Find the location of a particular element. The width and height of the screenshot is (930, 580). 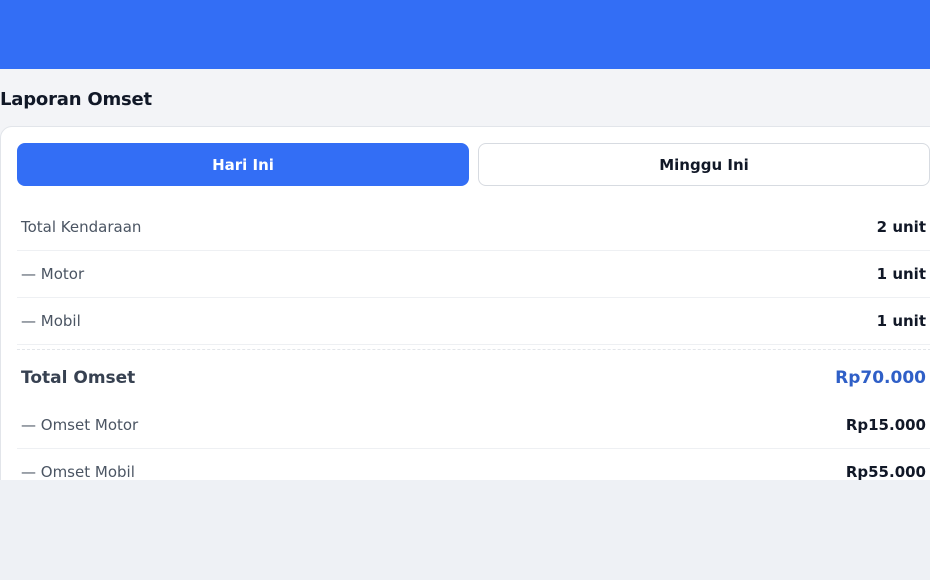

mobil-value: 1 unit is located at coordinates (901, 321).